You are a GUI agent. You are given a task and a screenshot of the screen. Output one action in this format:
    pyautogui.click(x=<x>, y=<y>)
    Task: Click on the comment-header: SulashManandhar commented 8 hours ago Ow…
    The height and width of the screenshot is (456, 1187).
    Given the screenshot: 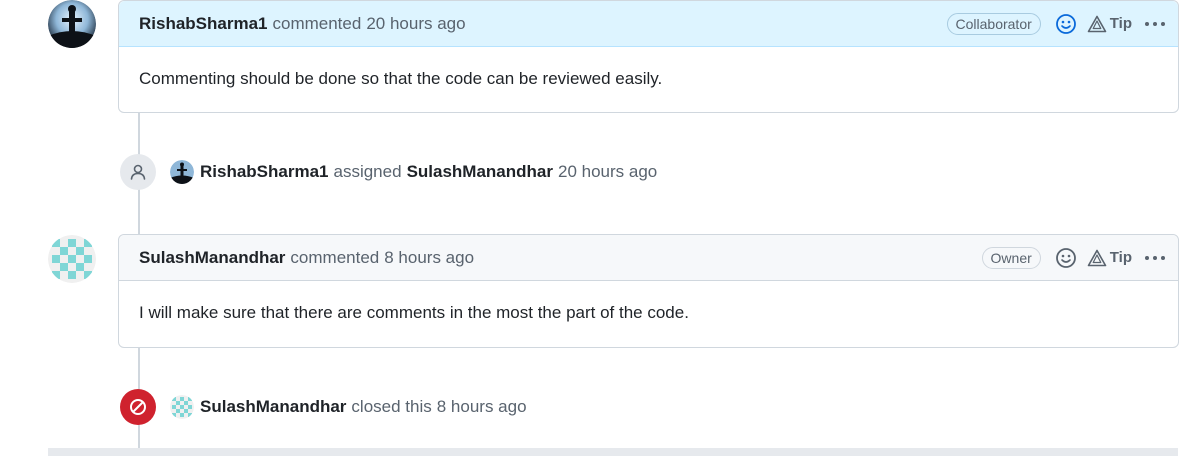 What is the action you would take?
    pyautogui.click(x=648, y=258)
    